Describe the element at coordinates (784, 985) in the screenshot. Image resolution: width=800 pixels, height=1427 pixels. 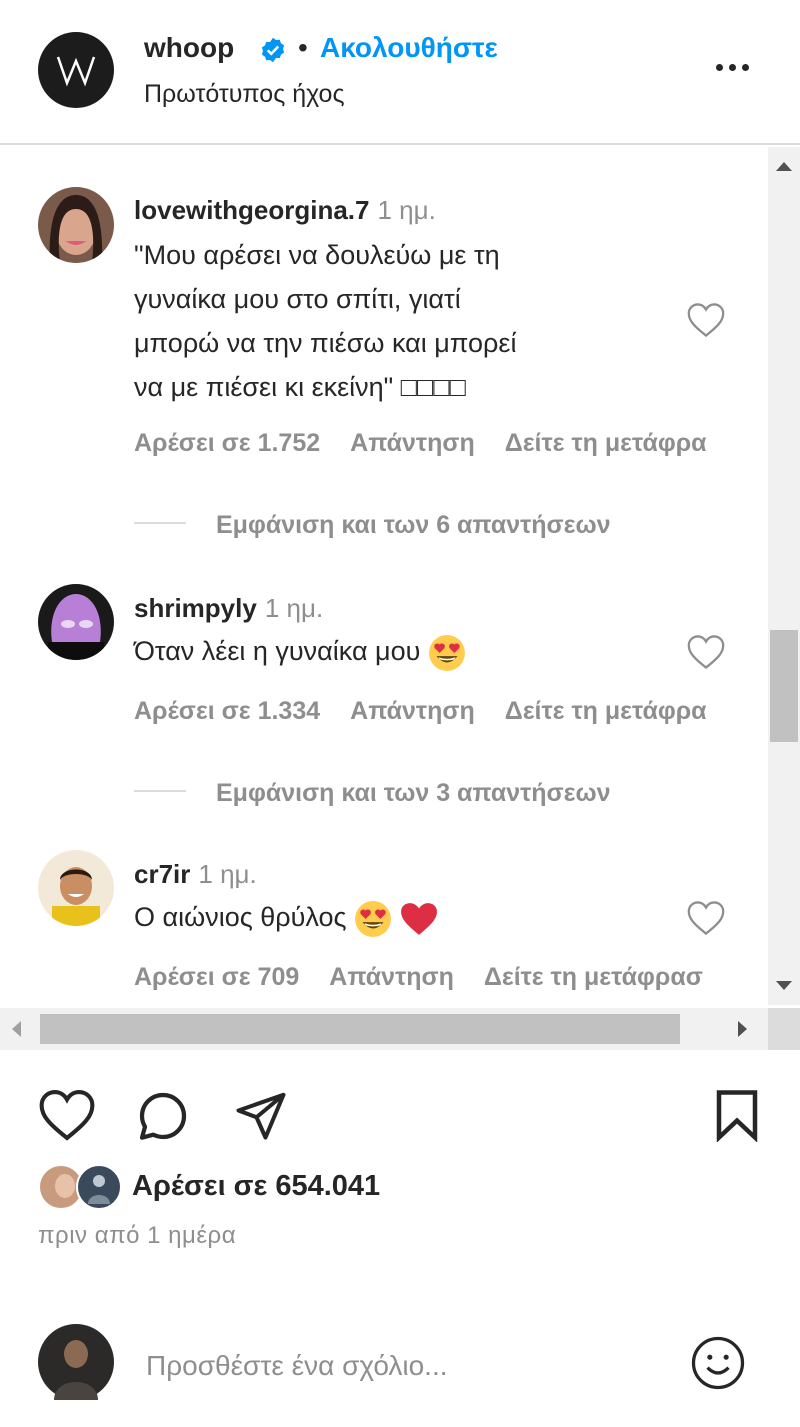
I see `scroll-down-arrow-icon` at that location.